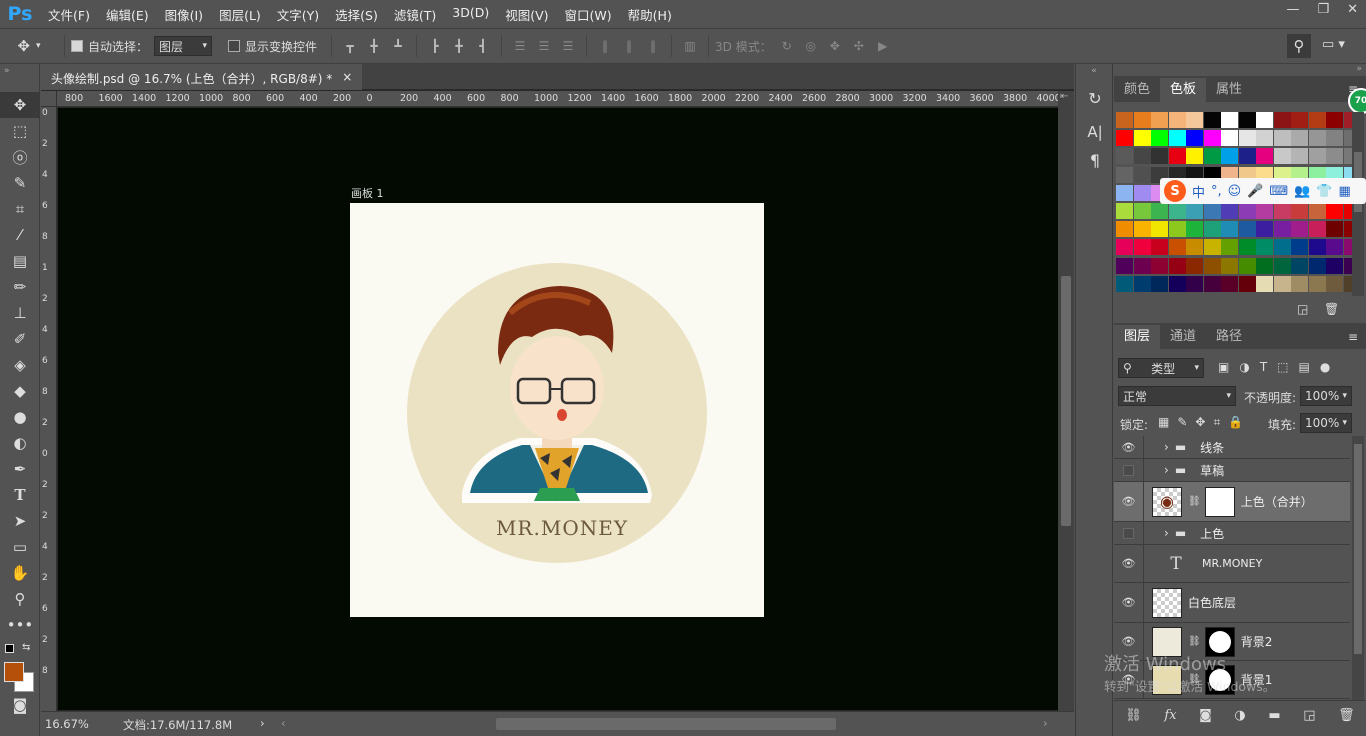 This screenshot has width=1366, height=736. Describe the element at coordinates (588, 14) in the screenshot. I see `menu-item: 窗口(W)` at that location.